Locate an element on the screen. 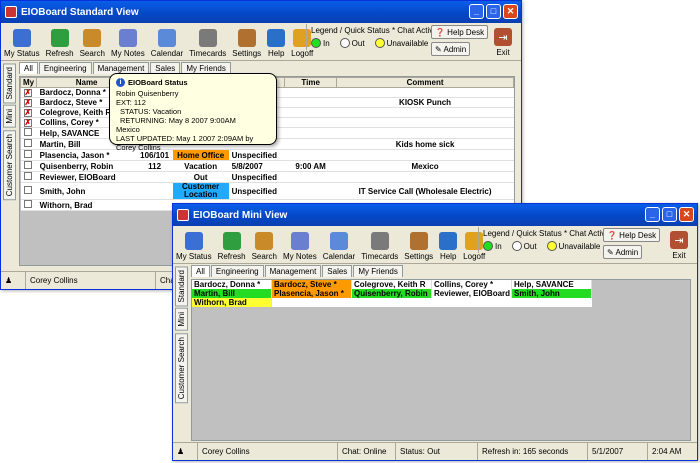  tab-sales: Sales is located at coordinates (337, 271).